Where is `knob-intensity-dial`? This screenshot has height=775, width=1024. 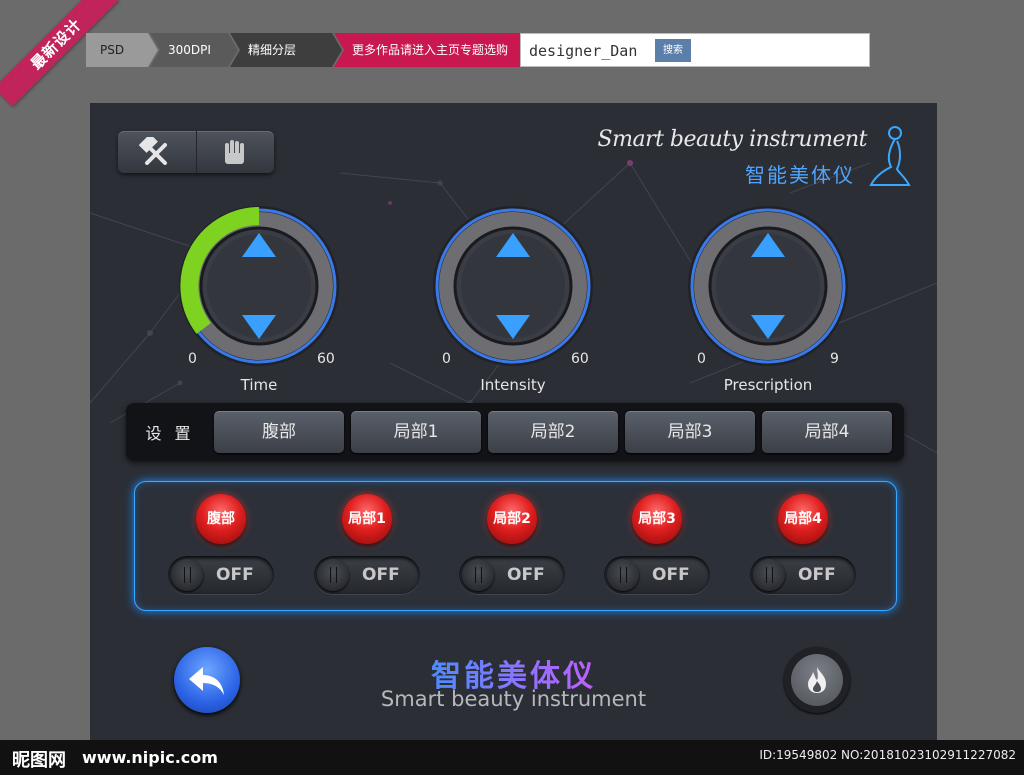
knob-intensity-dial is located at coordinates (513, 286).